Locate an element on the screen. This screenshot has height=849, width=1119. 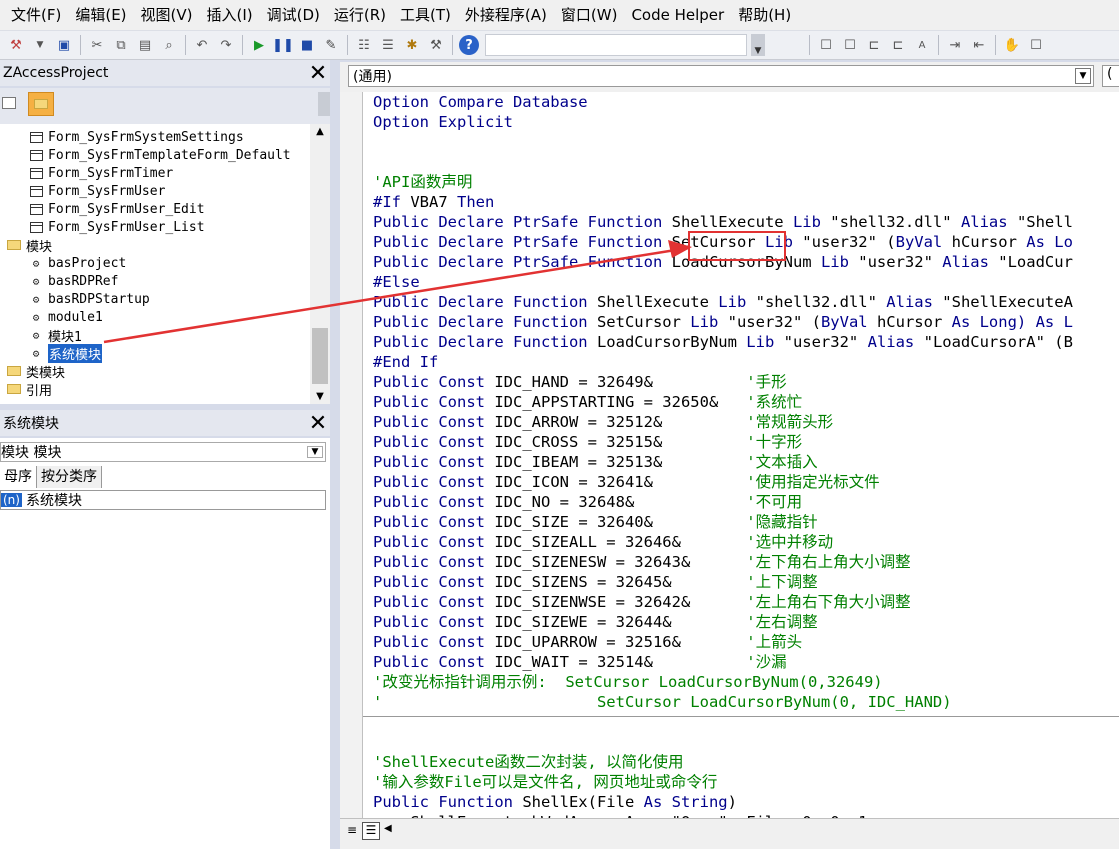
menu-item: Code Helper is located at coordinates (677, 15).